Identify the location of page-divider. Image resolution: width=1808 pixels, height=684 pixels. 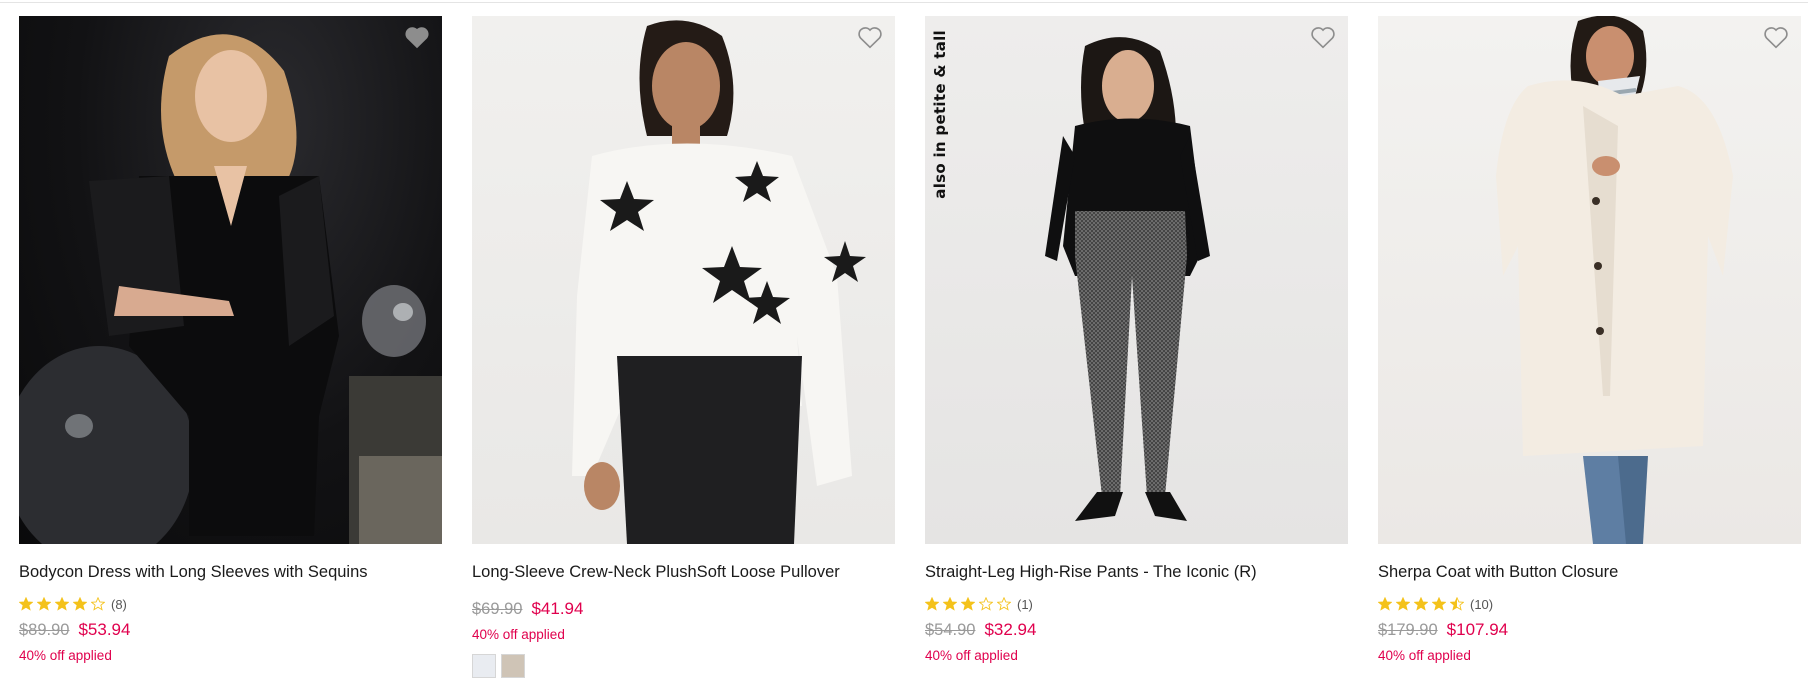
(904, 2).